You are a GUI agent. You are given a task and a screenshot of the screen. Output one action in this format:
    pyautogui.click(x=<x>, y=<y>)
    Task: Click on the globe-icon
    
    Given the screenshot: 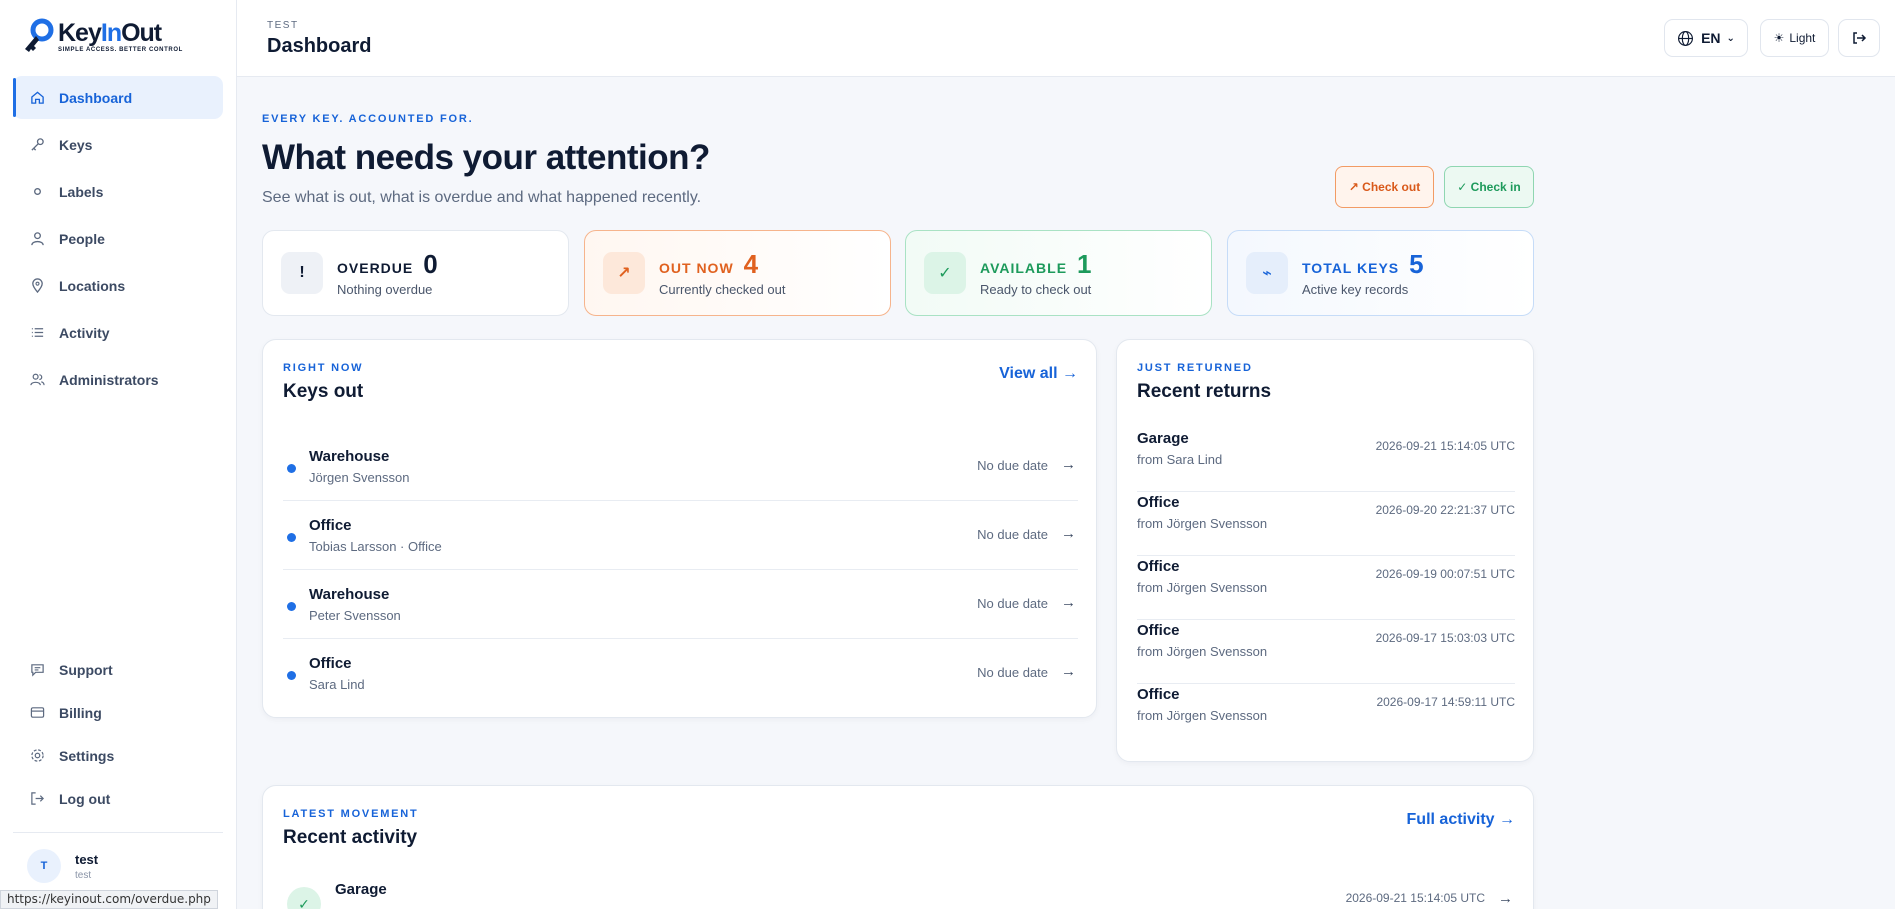 What is the action you would take?
    pyautogui.click(x=1686, y=38)
    